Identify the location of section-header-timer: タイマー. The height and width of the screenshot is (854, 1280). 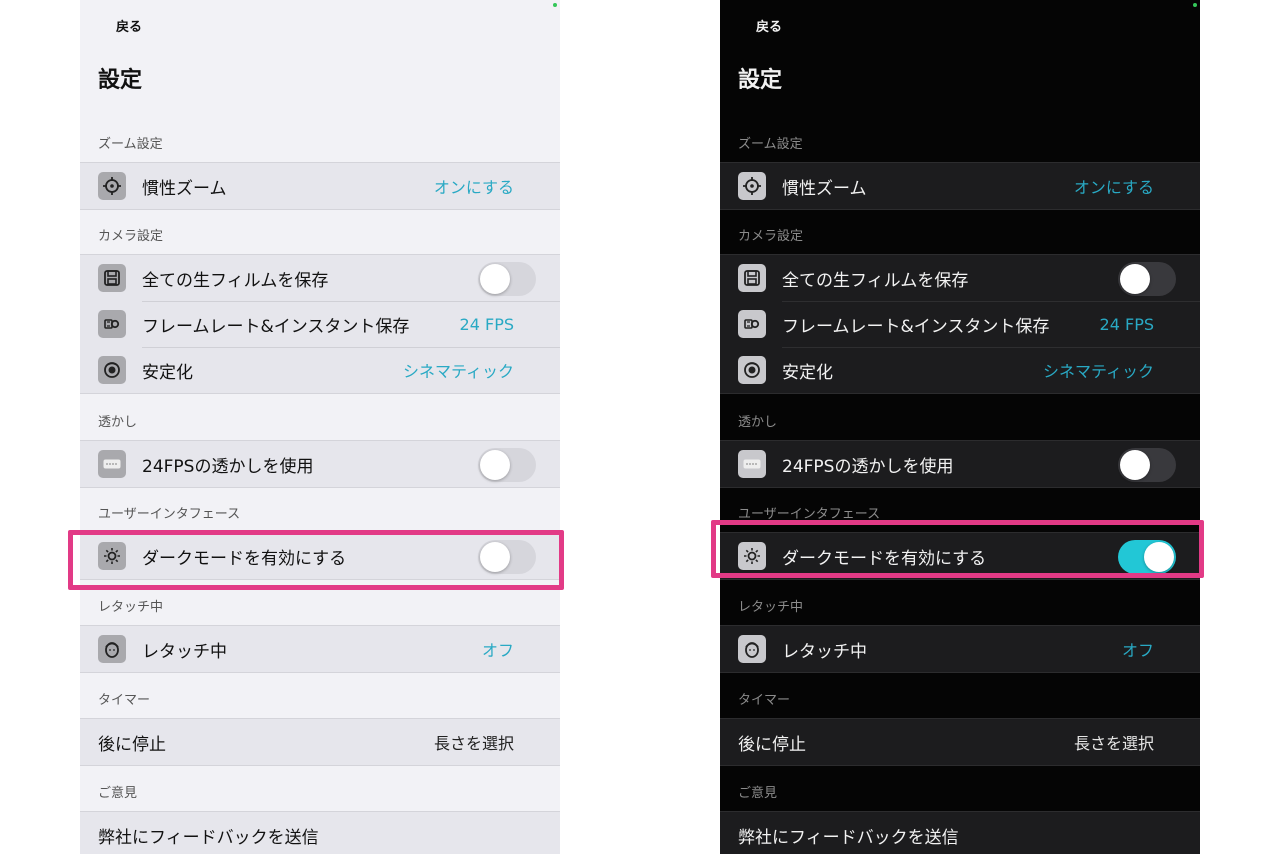
(764, 700).